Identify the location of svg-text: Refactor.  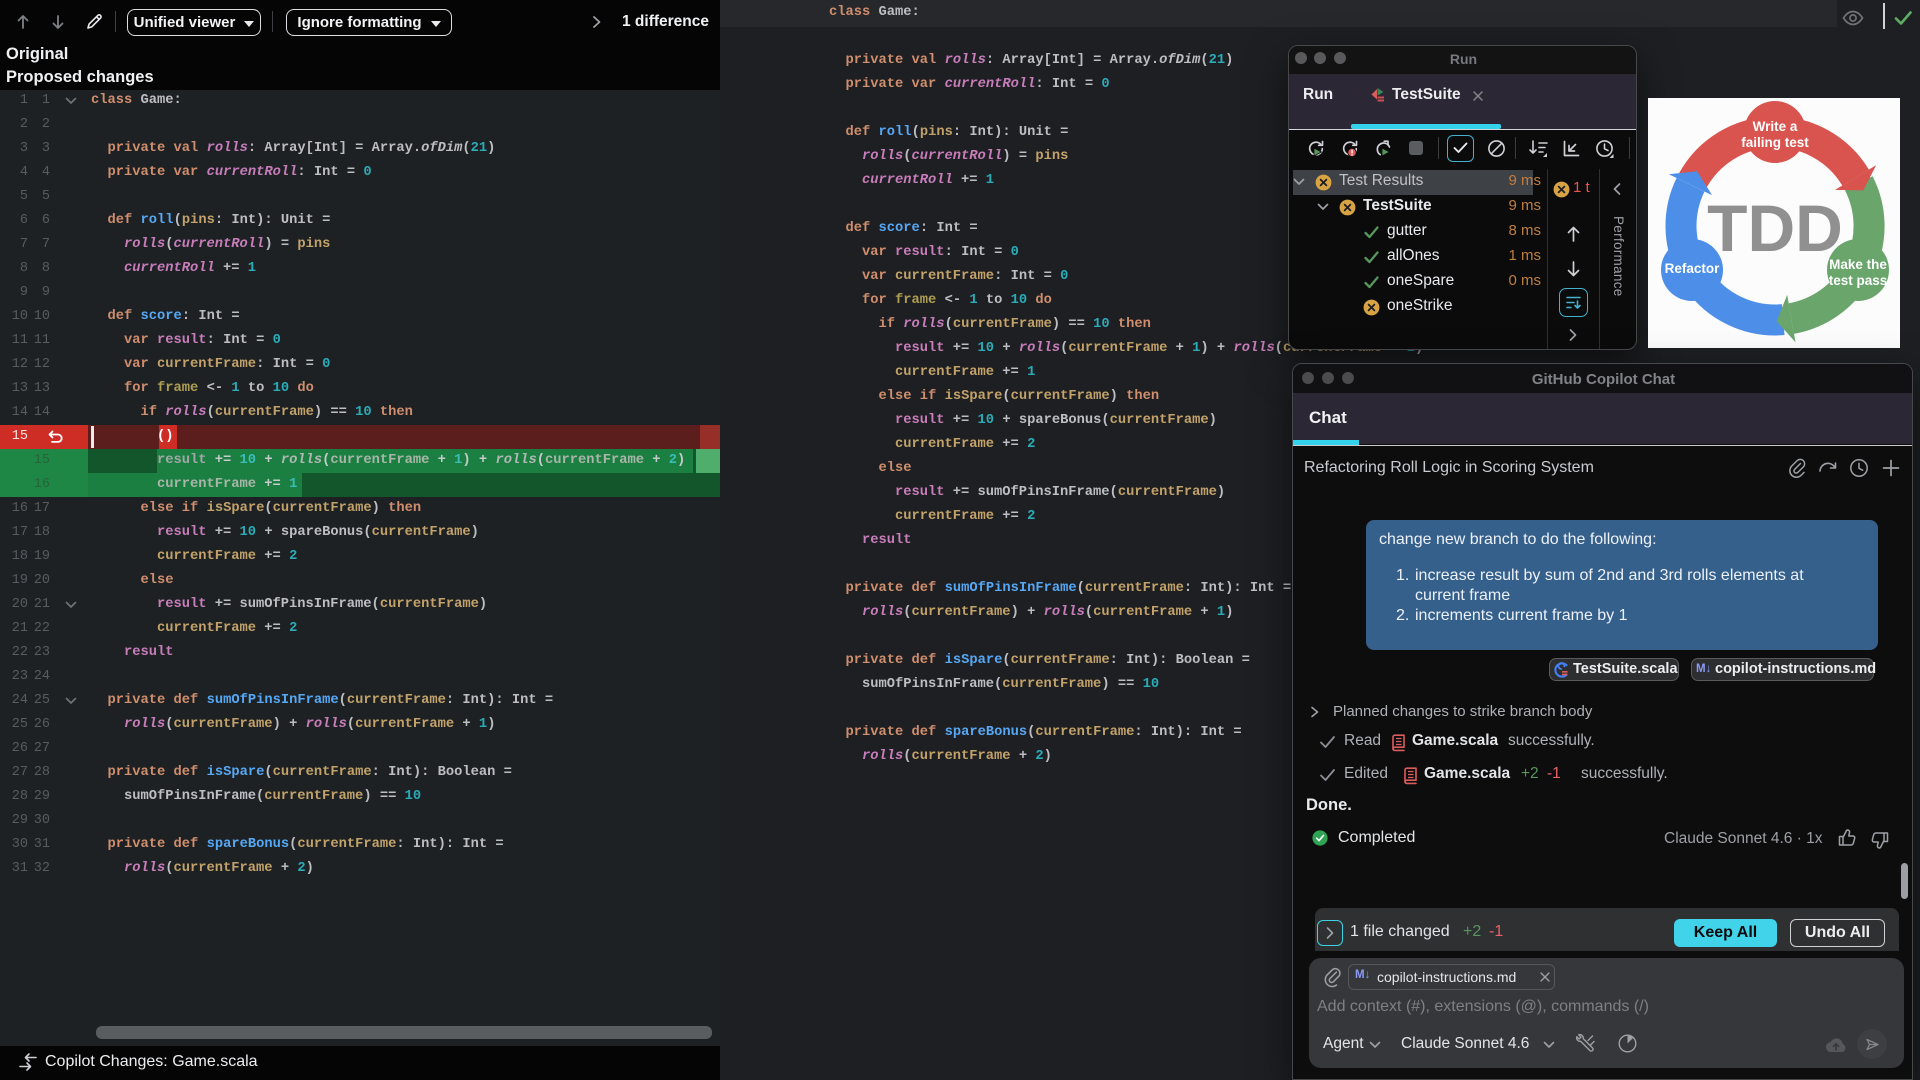
(1693, 268).